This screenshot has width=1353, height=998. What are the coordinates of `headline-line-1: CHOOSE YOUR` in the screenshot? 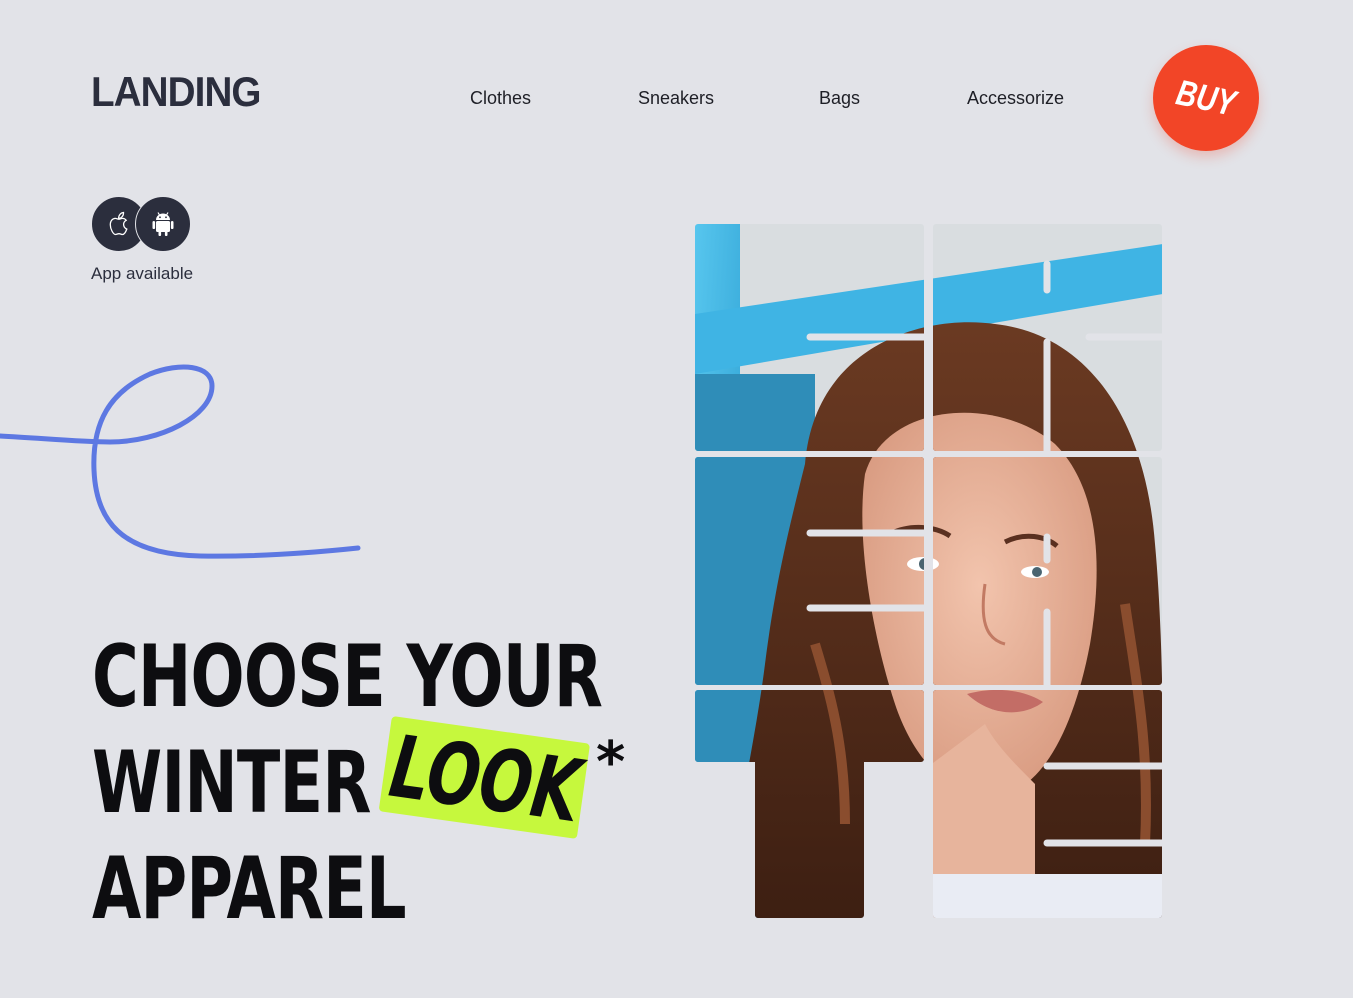 It's located at (347, 677).